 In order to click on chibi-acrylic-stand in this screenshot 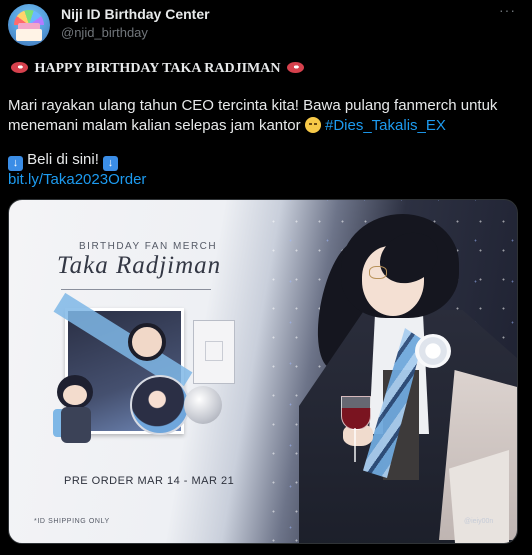, I will do `click(76, 411)`.